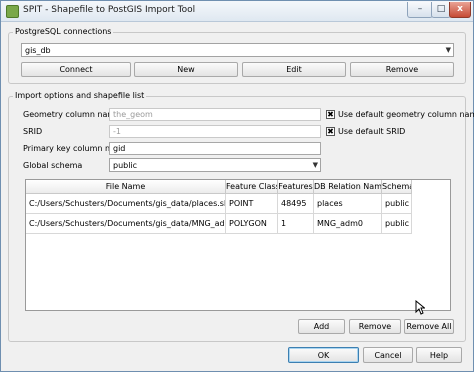 The width and height of the screenshot is (474, 372). I want to click on column-header-schema: Schema, so click(397, 187).